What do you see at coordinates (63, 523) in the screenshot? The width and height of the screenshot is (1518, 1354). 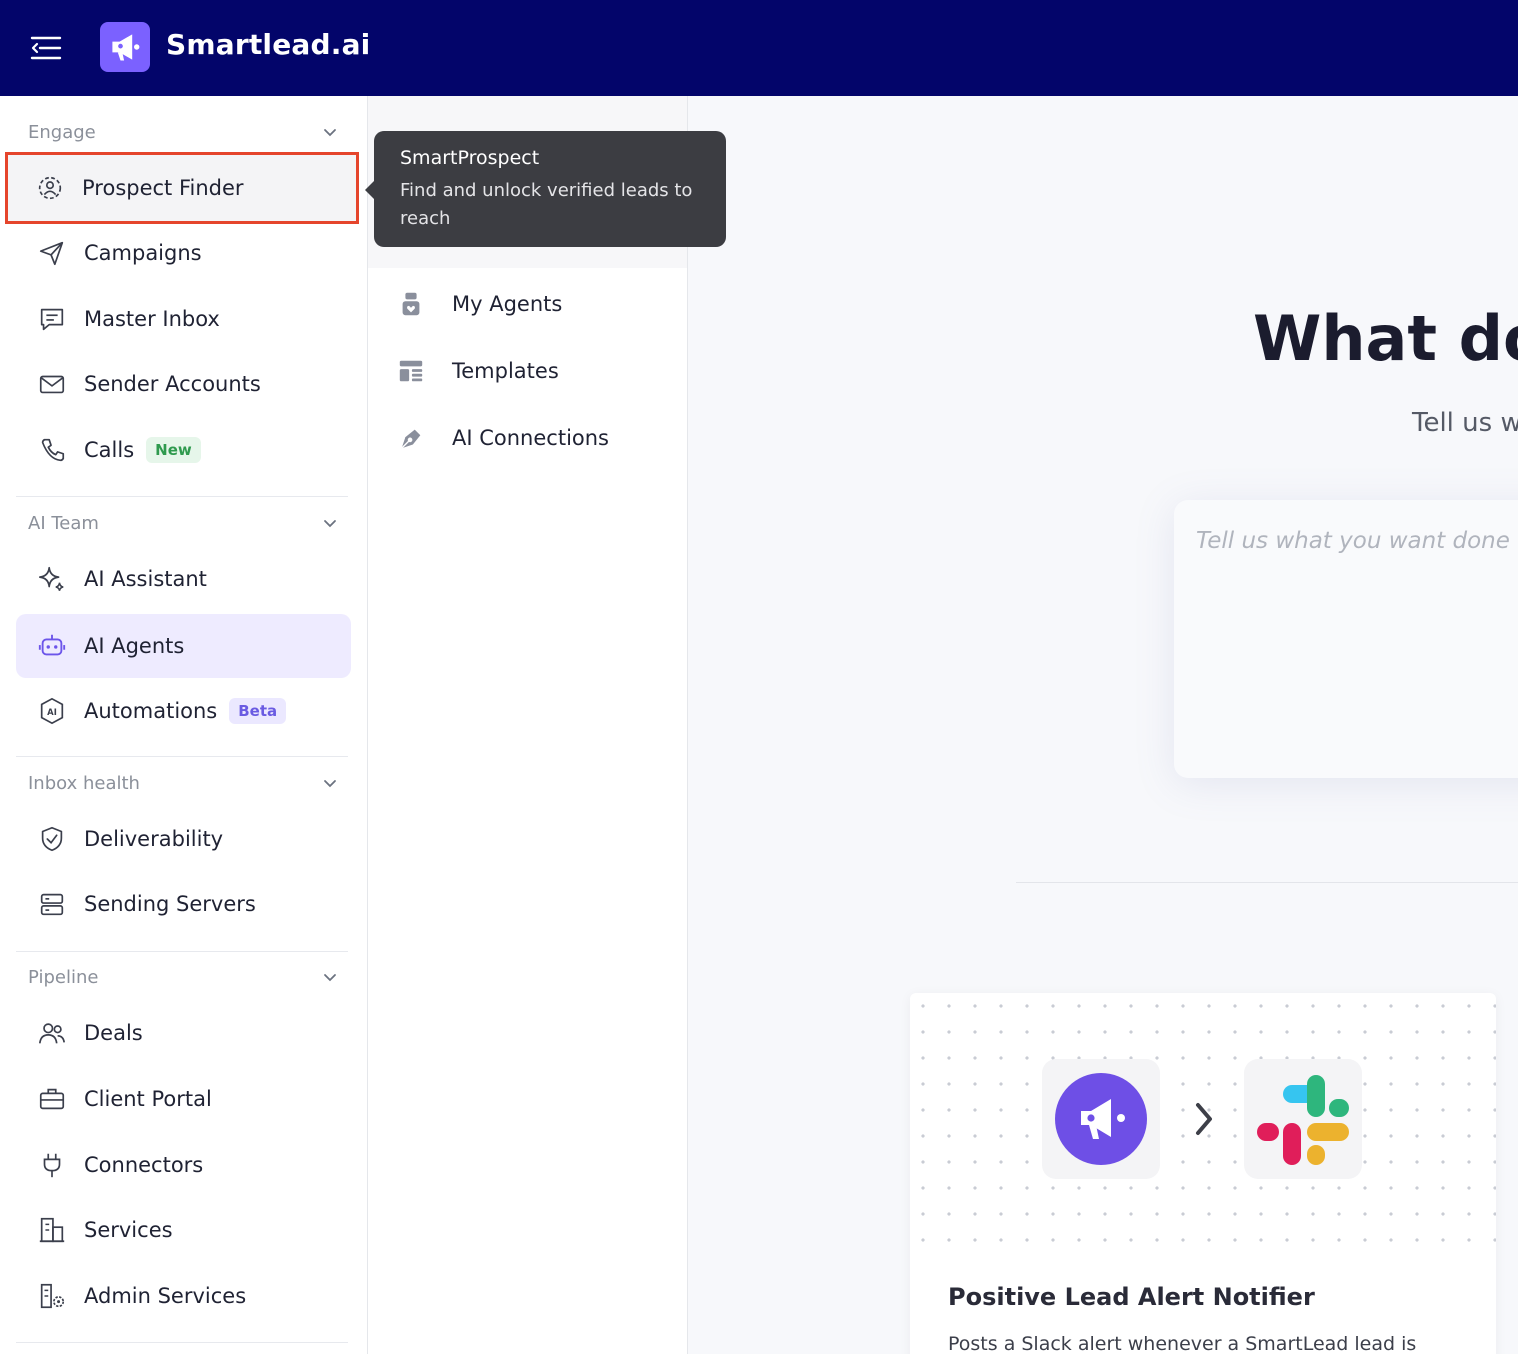 I see `section-title: AI Team` at bounding box center [63, 523].